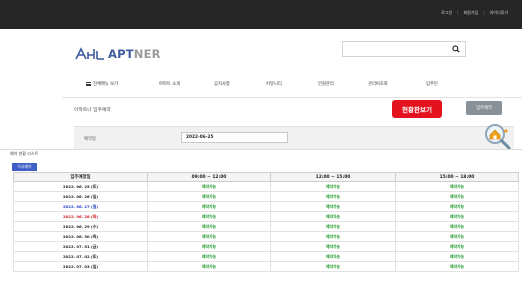 The image size is (522, 289). Describe the element at coordinates (80, 246) in the screenshot. I see `row-date: 2022. 07. 01 (금)` at that location.